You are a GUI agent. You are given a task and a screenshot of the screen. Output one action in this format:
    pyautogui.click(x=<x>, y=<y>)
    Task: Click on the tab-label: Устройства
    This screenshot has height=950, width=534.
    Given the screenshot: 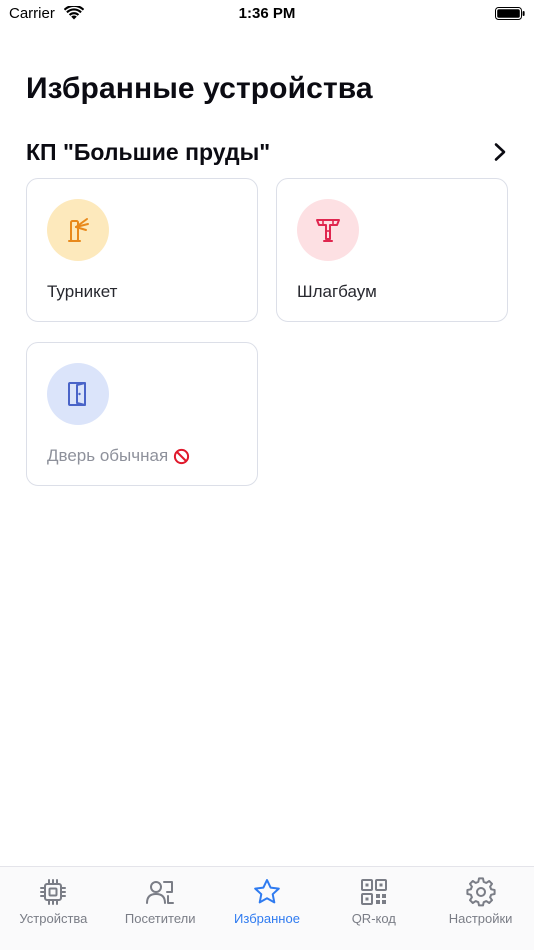 What is the action you would take?
    pyautogui.click(x=53, y=918)
    